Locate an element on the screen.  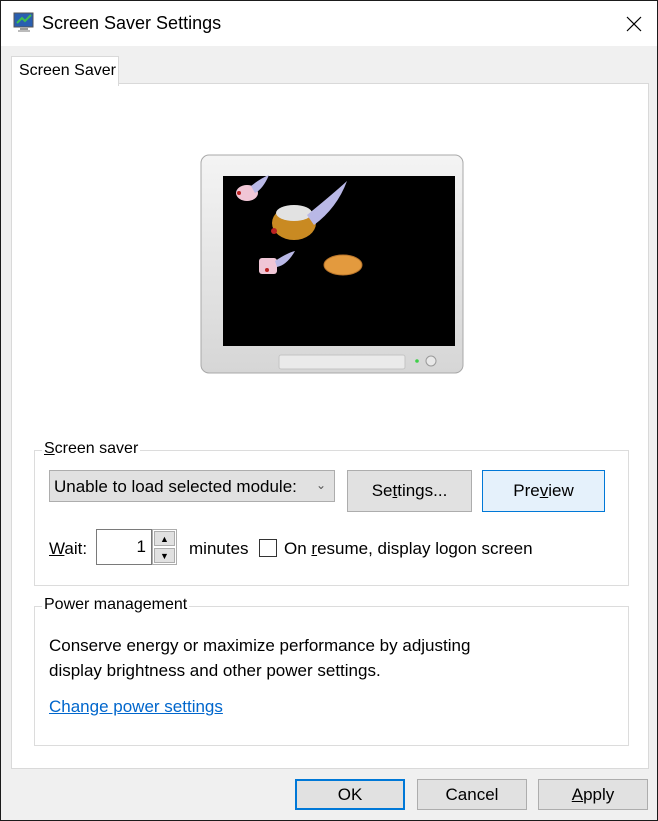
toast is located at coordinates (343, 265).